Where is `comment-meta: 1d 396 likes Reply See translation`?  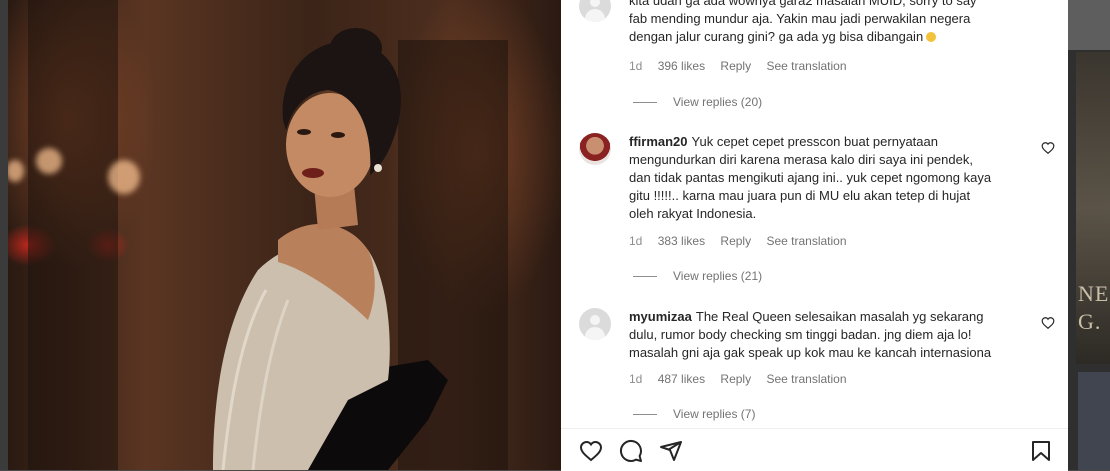
comment-meta: 1d 396 likes Reply See translation is located at coordinates (744, 66).